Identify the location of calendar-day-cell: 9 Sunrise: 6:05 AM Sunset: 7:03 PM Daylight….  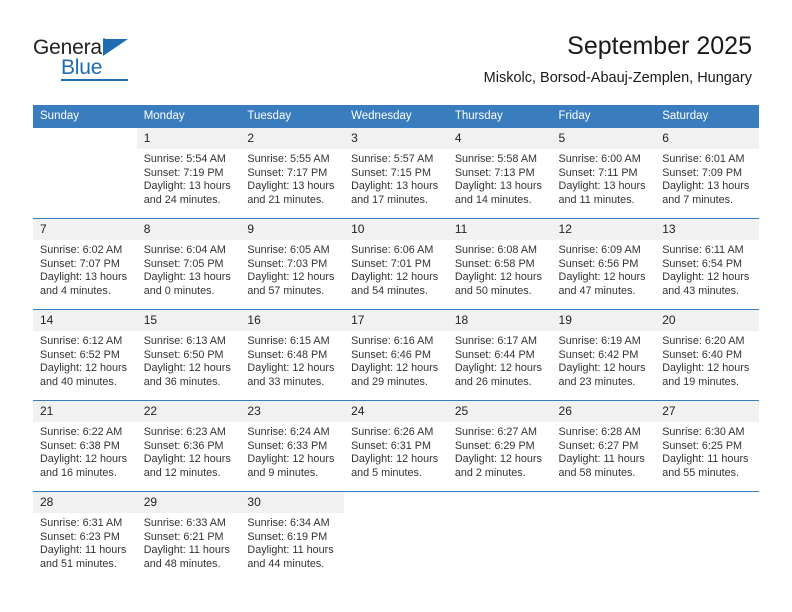
(292, 264).